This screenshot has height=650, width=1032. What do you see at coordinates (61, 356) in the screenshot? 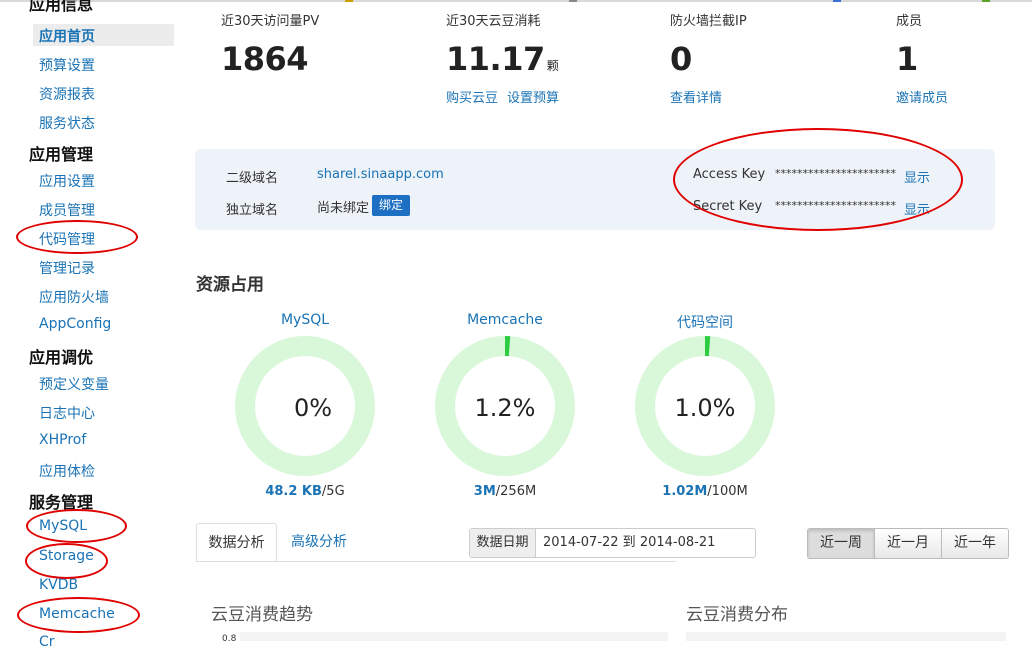
I see `sidebar-section-tuning: 应用调优` at bounding box center [61, 356].